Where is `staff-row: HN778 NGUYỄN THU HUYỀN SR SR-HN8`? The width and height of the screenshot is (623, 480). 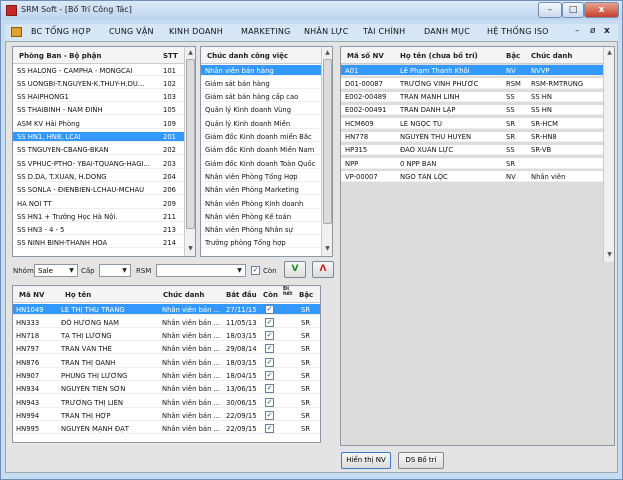 staff-row: HN778 NGUYỄN THU HUYỀN SR SR-HN8 is located at coordinates (473, 137).